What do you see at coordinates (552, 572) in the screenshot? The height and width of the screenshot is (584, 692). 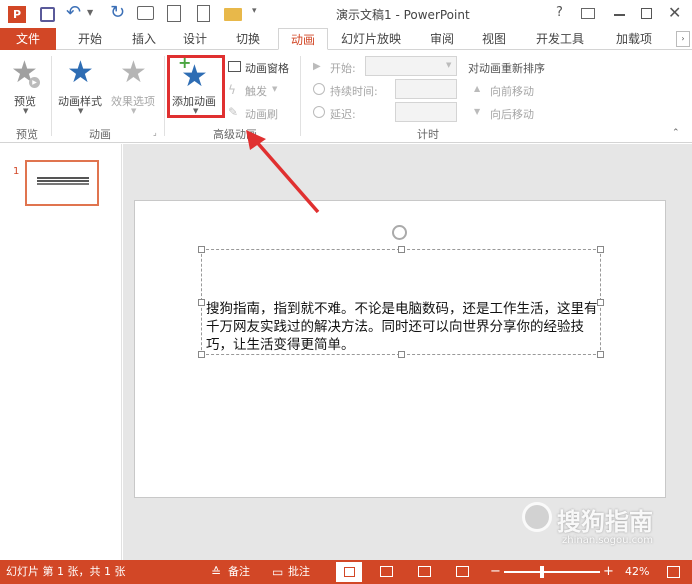 I see `zoom-slider` at bounding box center [552, 572].